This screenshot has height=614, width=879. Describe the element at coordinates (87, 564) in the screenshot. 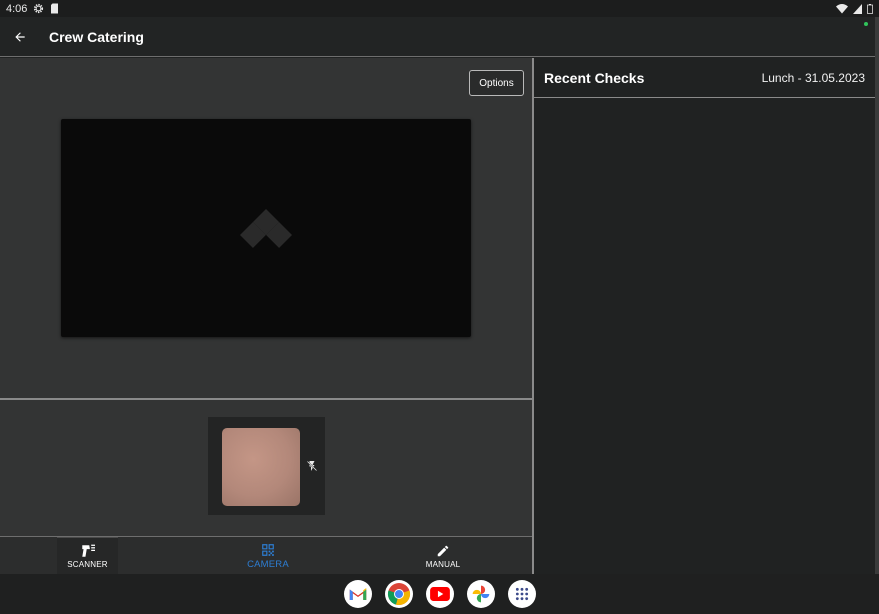

I see `nav-label: SCANNER` at that location.